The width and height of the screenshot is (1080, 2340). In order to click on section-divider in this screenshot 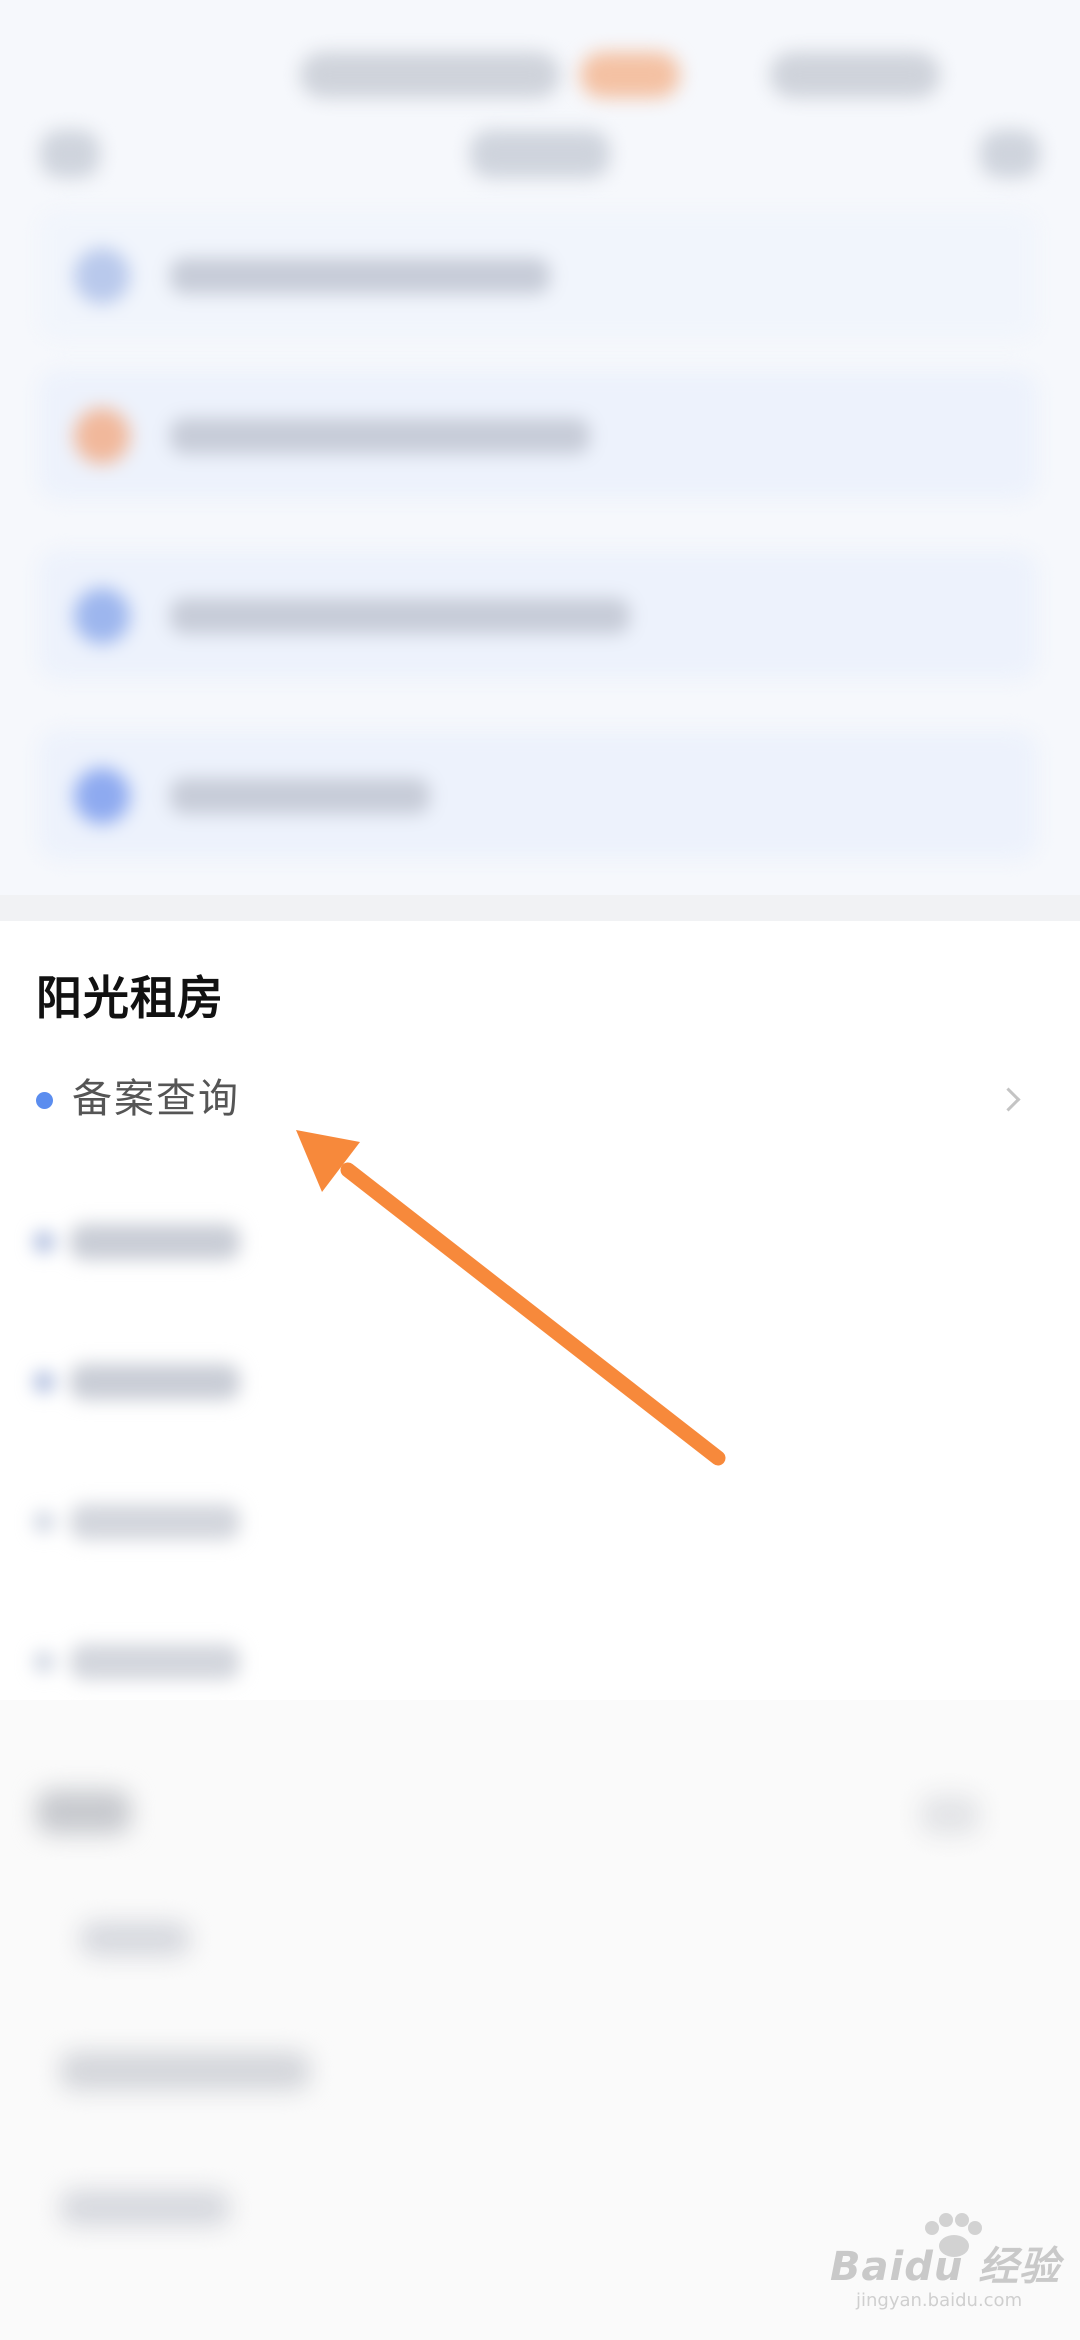, I will do `click(540, 908)`.